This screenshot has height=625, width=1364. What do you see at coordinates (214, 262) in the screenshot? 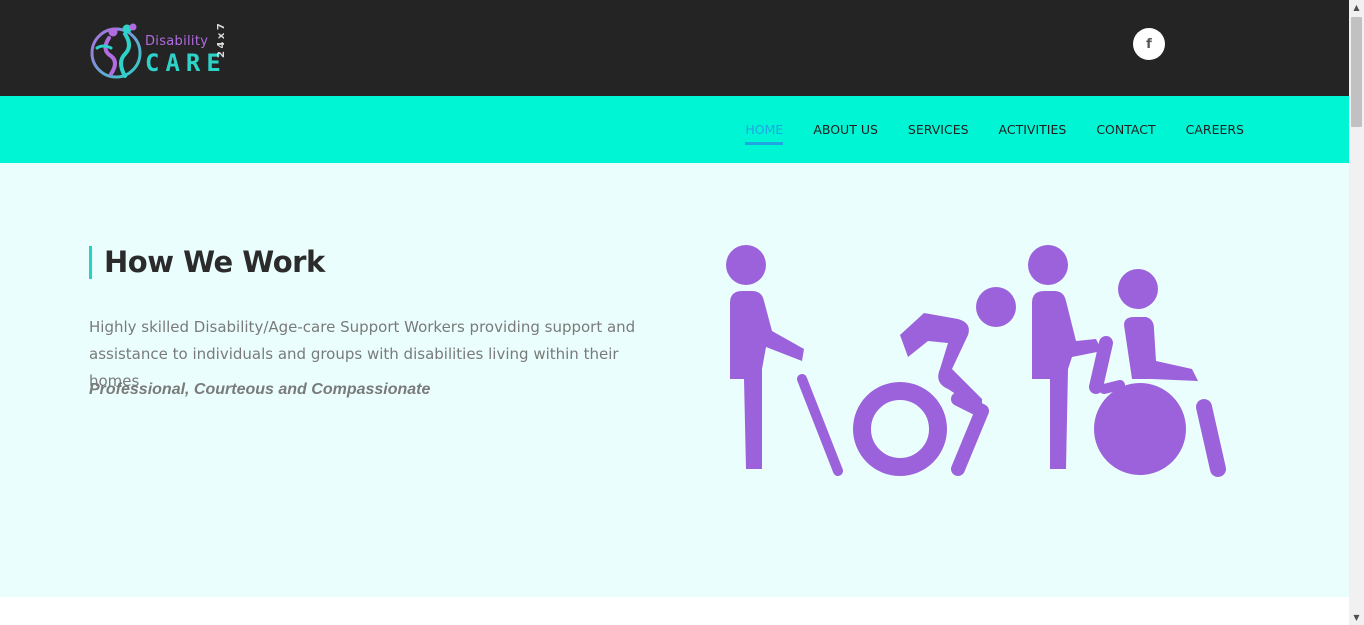
I see `page-title: How We Work` at bounding box center [214, 262].